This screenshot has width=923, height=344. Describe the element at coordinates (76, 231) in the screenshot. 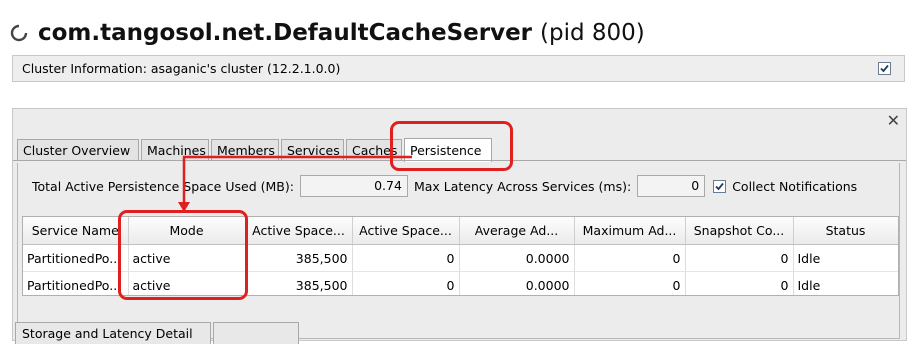

I see `column-header-service-name: Service Name` at that location.